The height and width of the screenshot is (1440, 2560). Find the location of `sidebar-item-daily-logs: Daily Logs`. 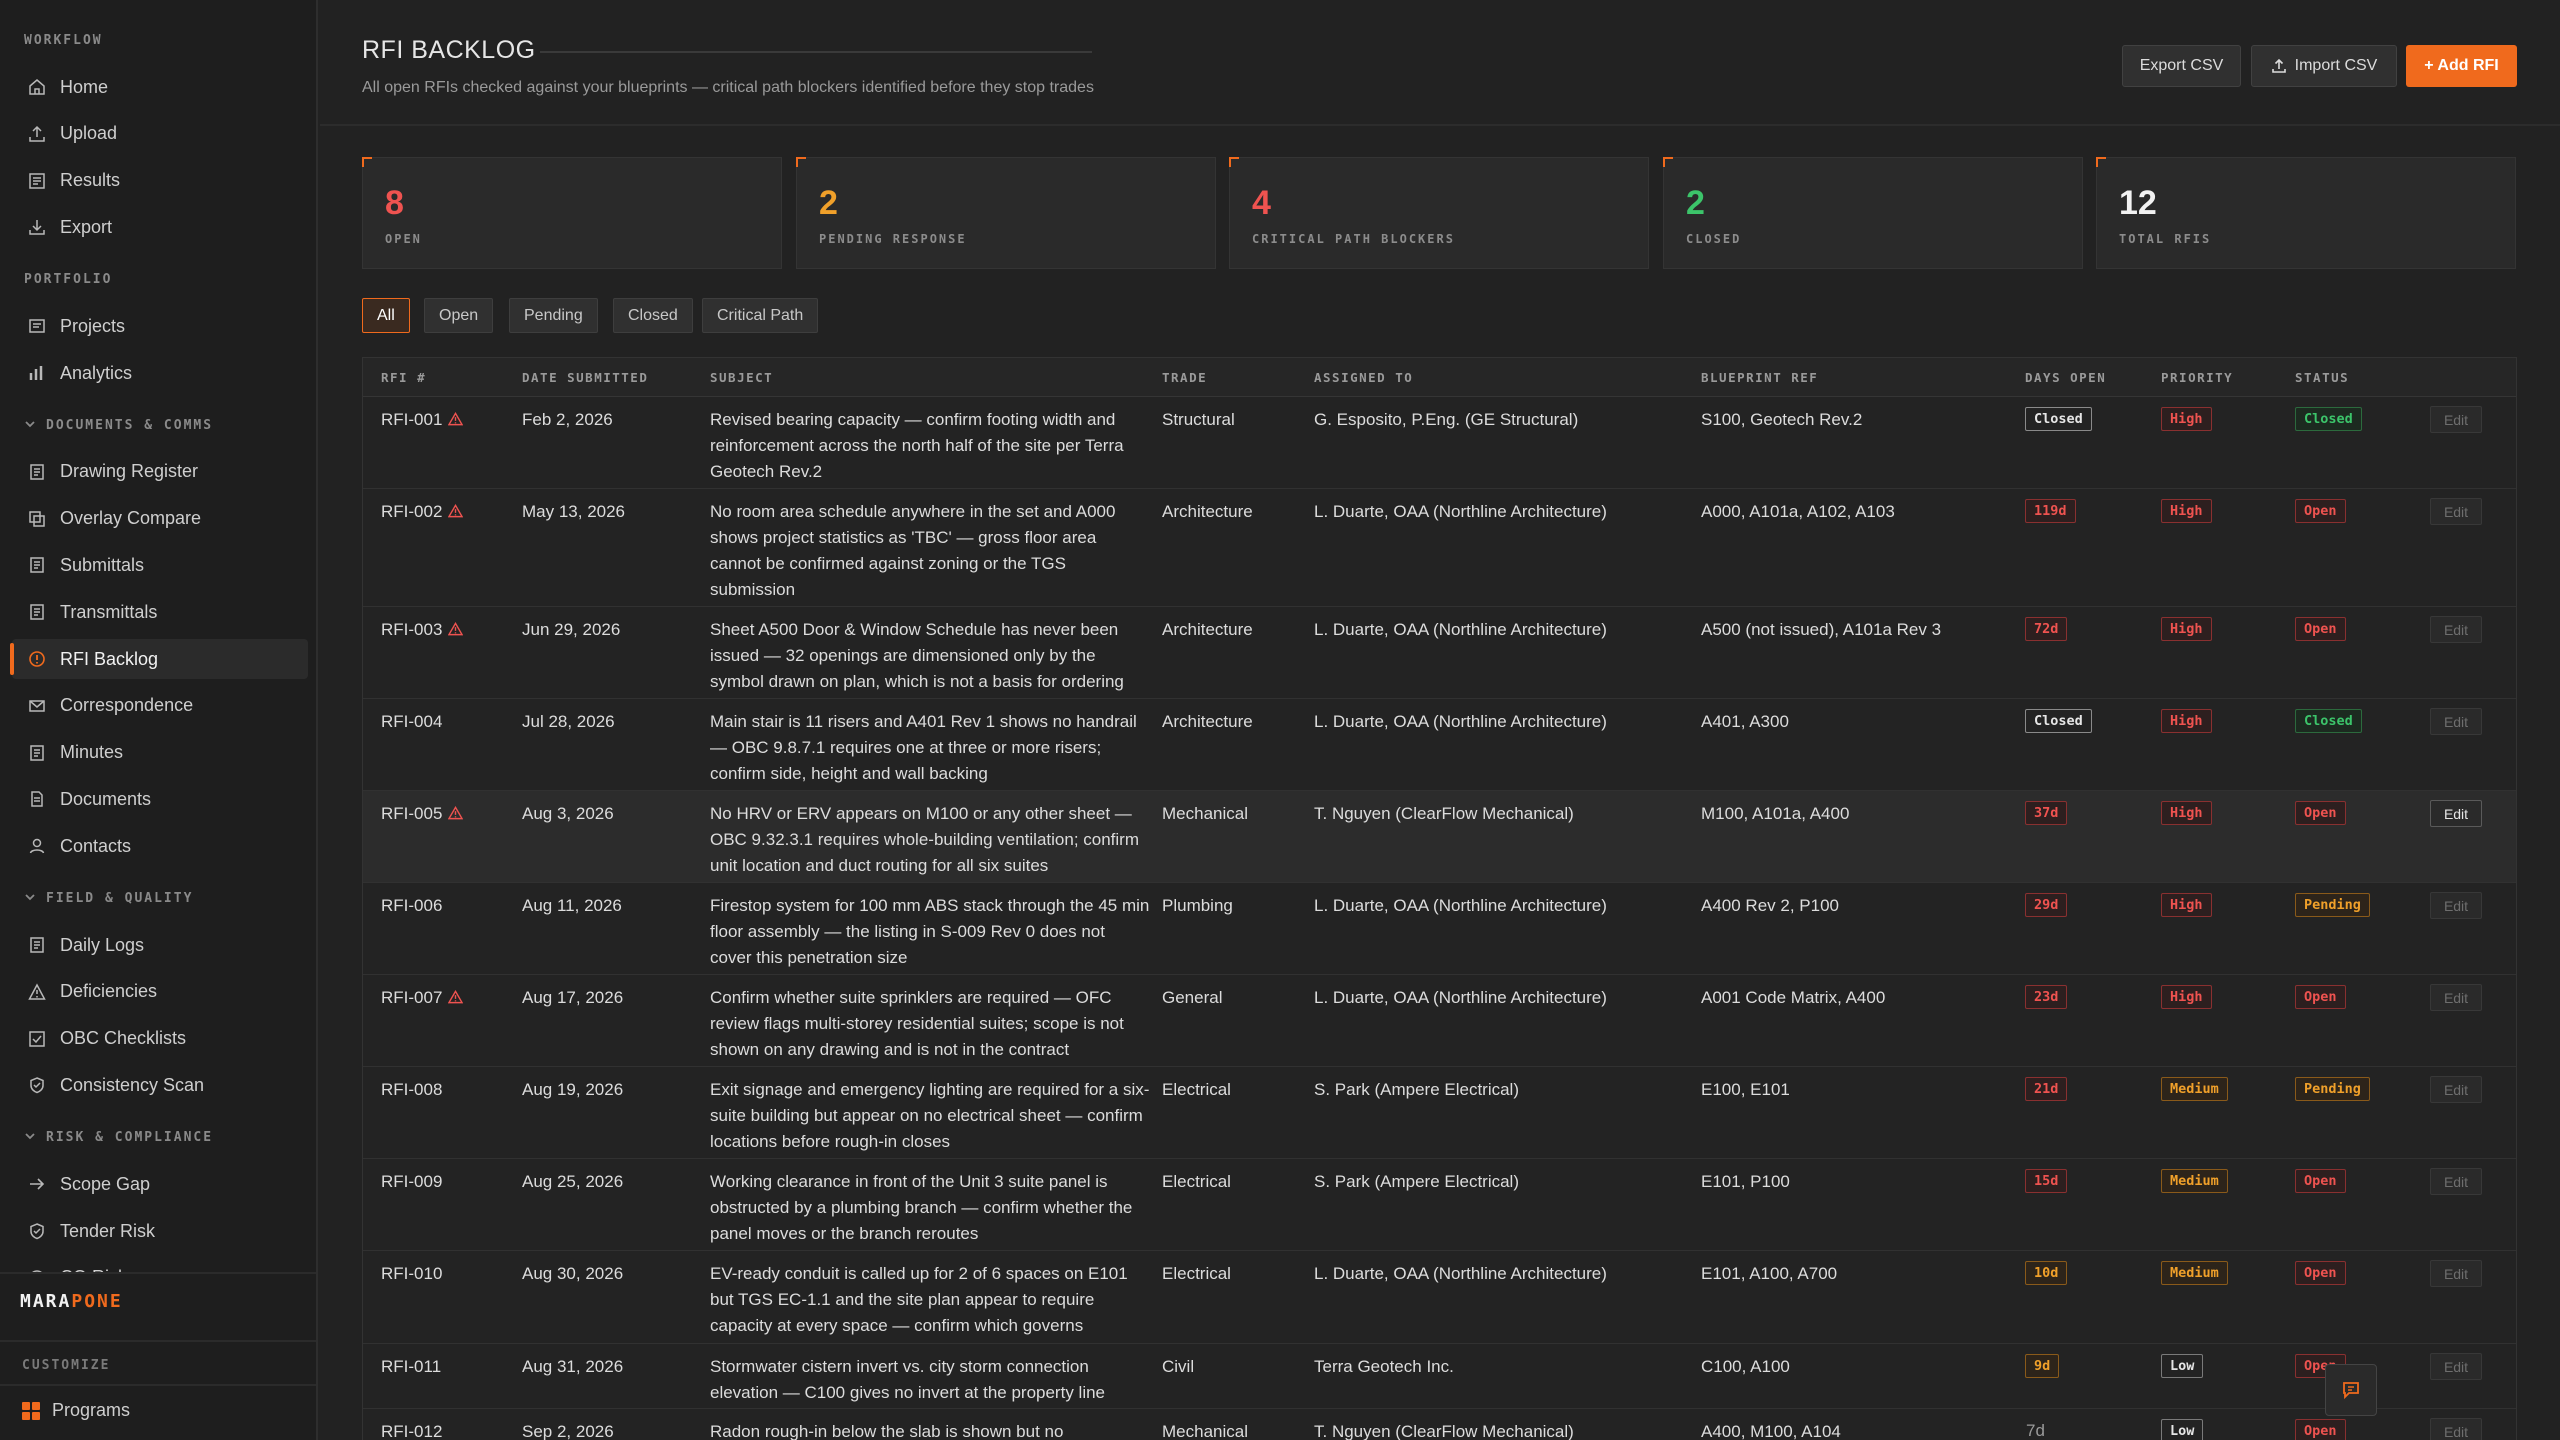

sidebar-item-daily-logs: Daily Logs is located at coordinates (160, 945).